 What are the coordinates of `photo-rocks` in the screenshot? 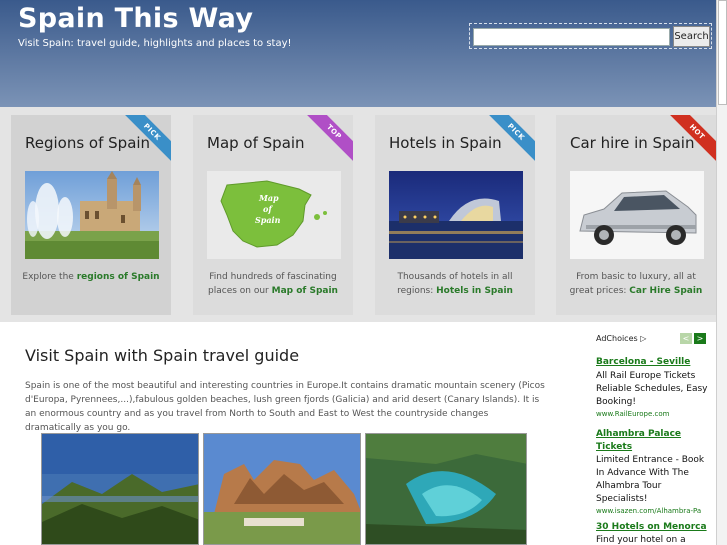 It's located at (282, 489).